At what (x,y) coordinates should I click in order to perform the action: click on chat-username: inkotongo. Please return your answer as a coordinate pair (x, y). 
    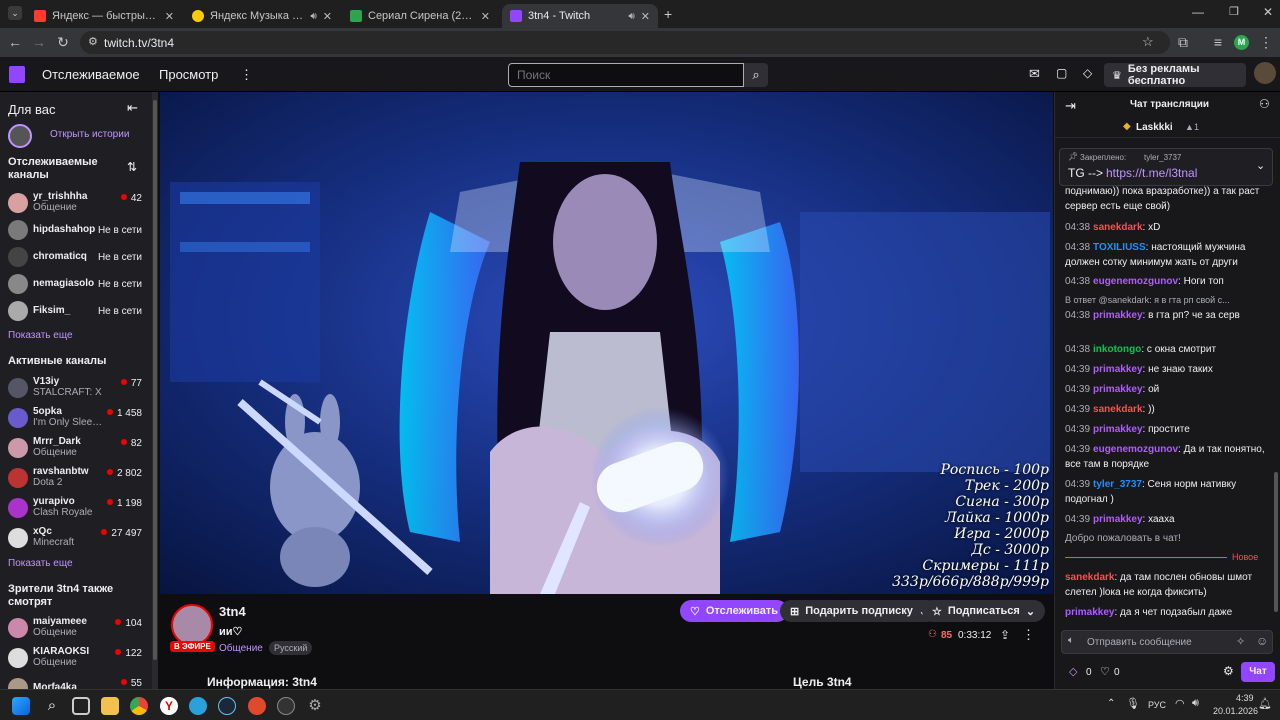
    Looking at the image, I should click on (1117, 349).